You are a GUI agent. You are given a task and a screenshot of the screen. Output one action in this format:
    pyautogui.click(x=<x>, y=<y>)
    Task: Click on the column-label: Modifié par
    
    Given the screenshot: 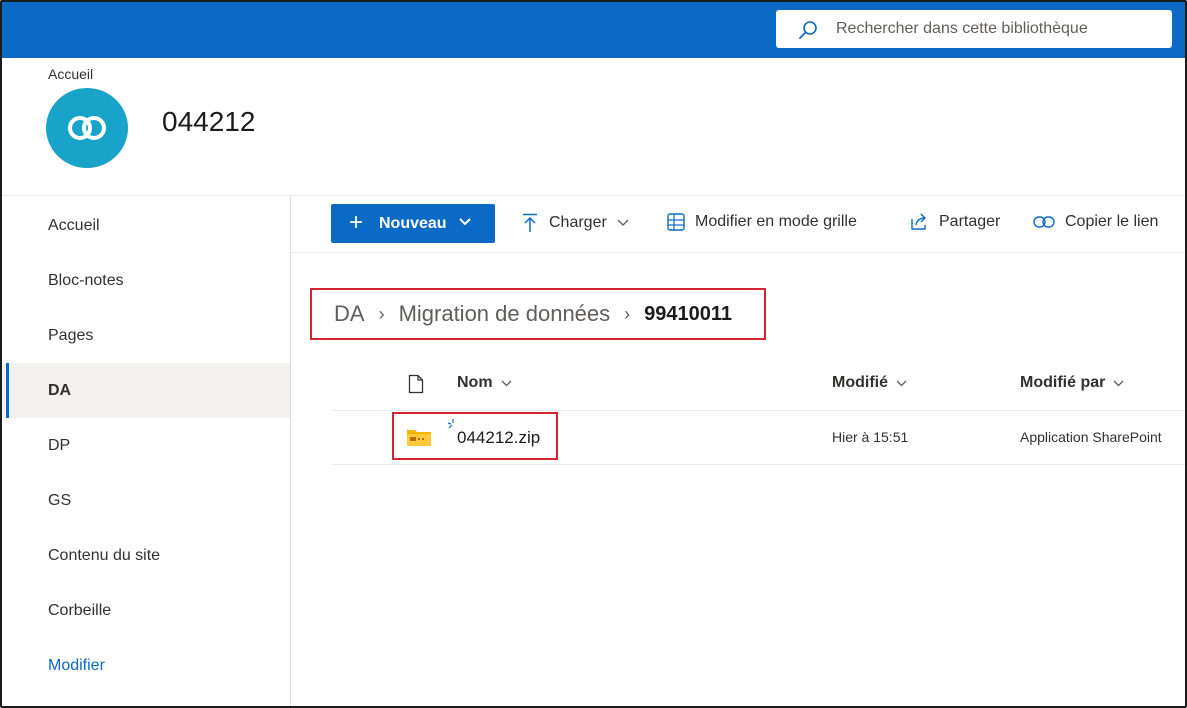 What is the action you would take?
    pyautogui.click(x=1063, y=382)
    